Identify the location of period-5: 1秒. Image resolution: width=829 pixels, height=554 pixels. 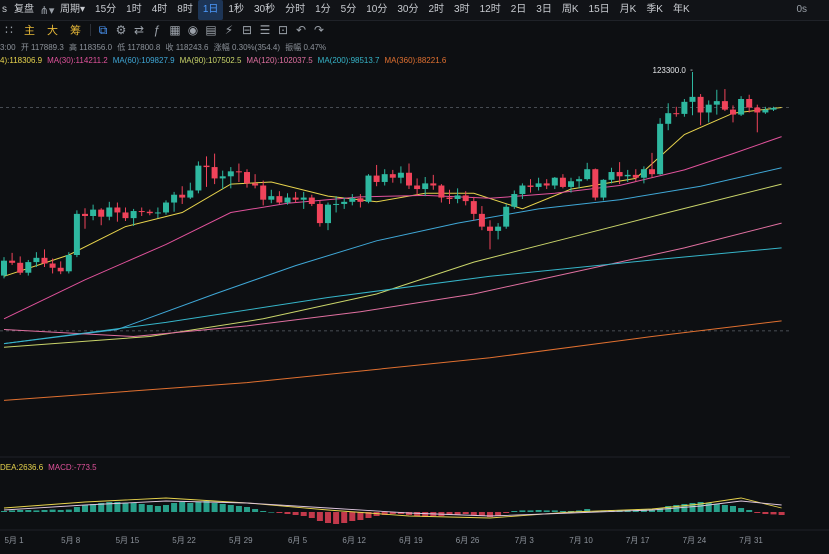
(236, 10).